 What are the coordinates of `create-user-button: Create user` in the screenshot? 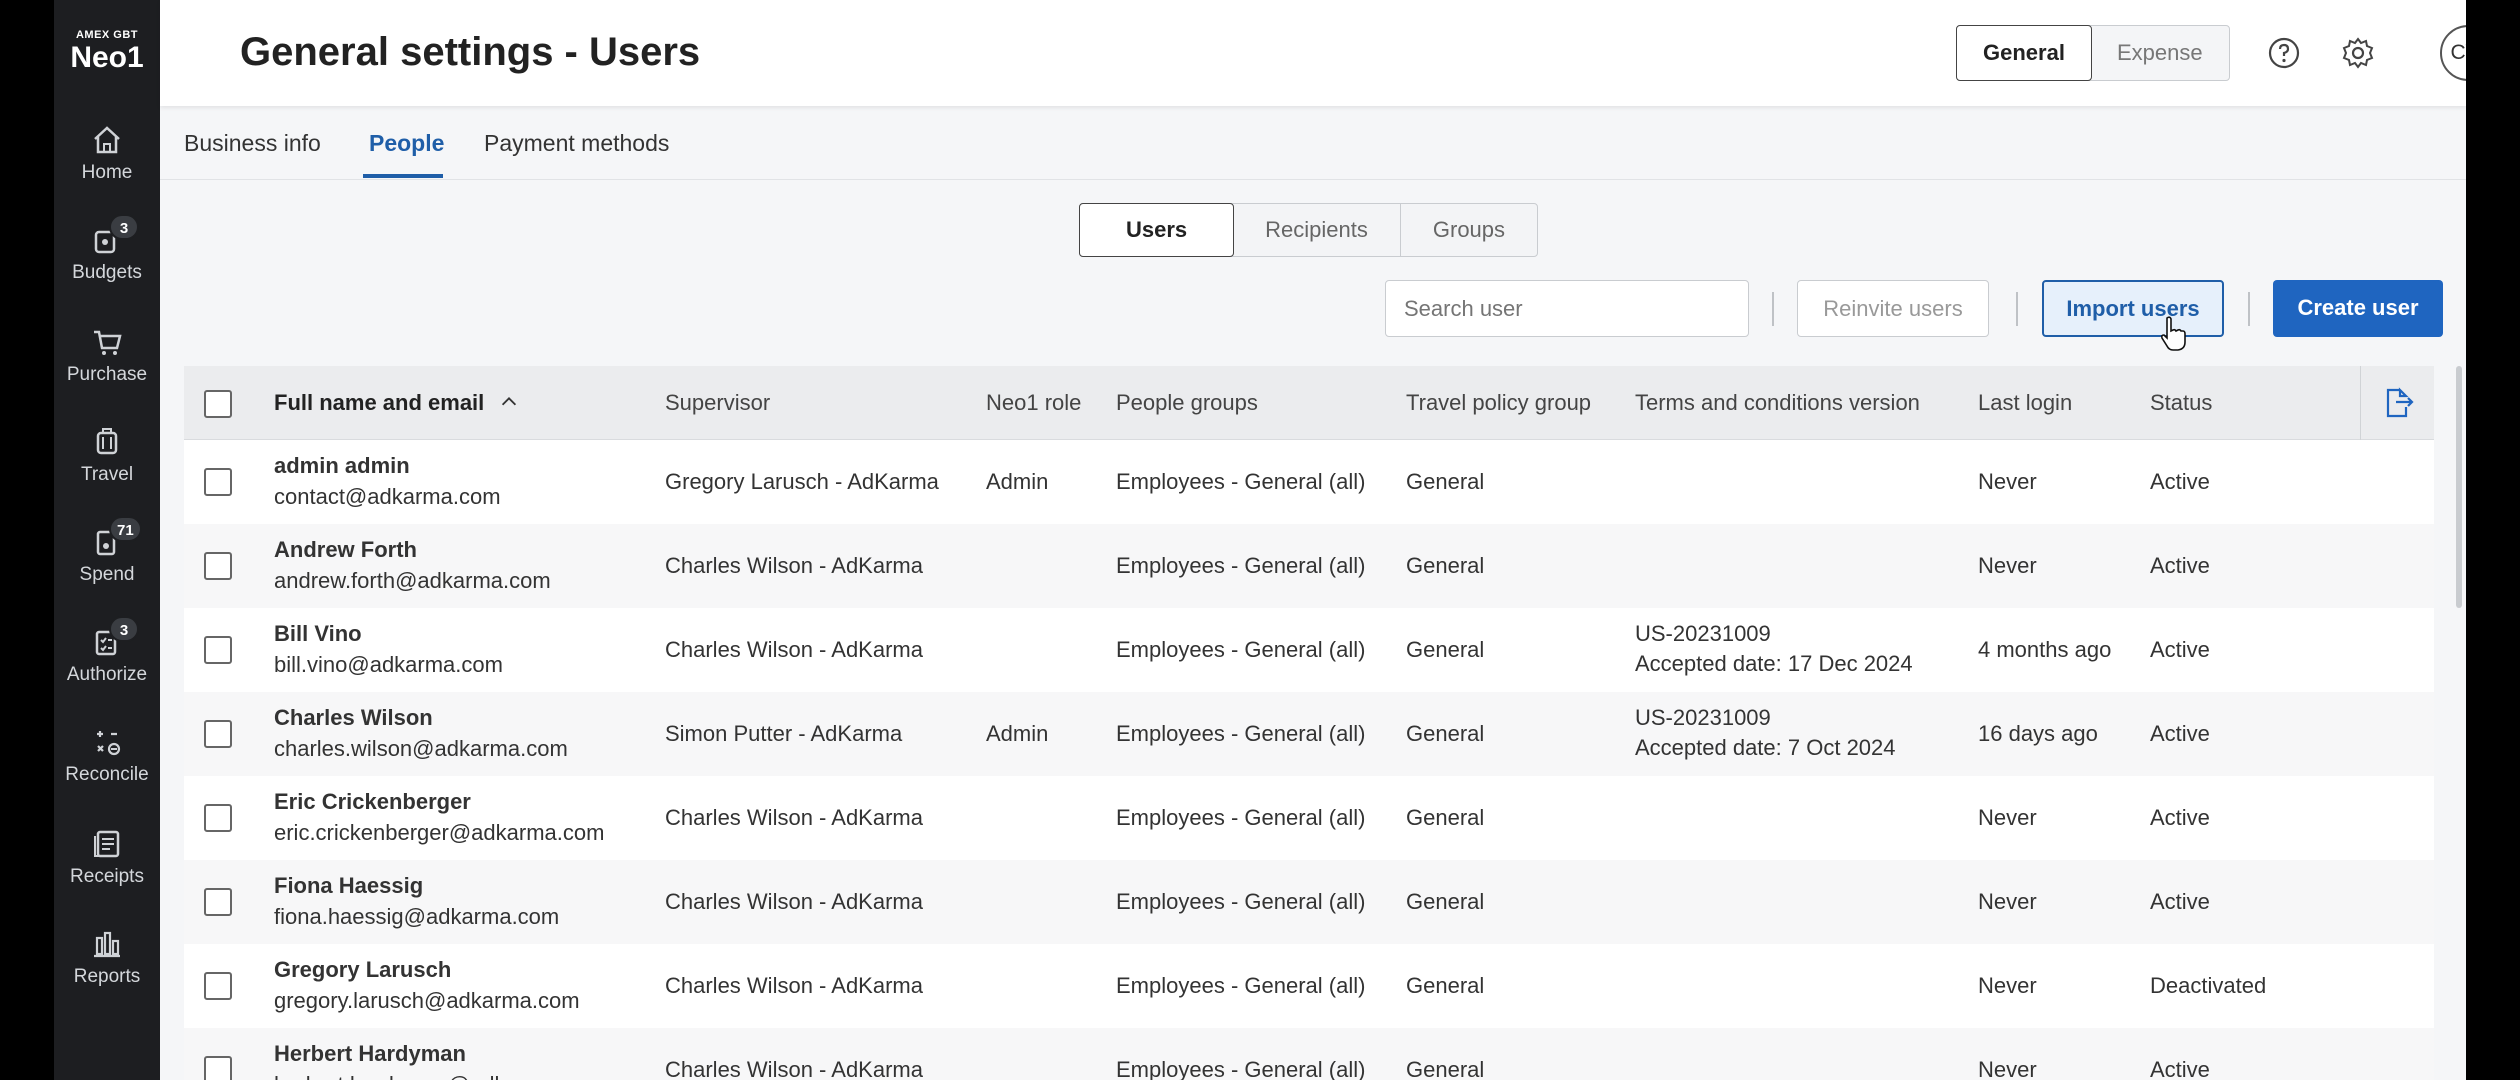 It's located at (2358, 308).